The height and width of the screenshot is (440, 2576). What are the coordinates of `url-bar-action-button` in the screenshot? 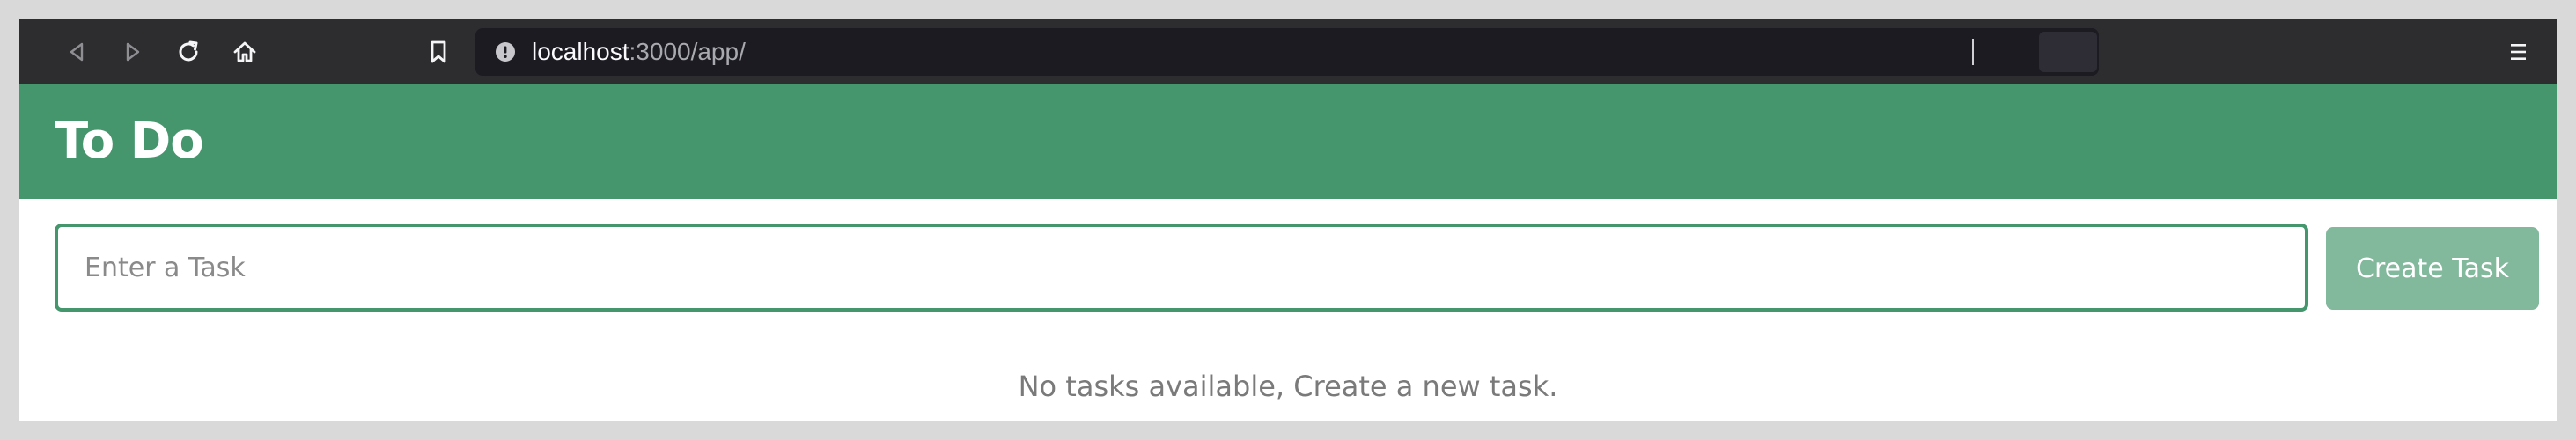 It's located at (2068, 52).